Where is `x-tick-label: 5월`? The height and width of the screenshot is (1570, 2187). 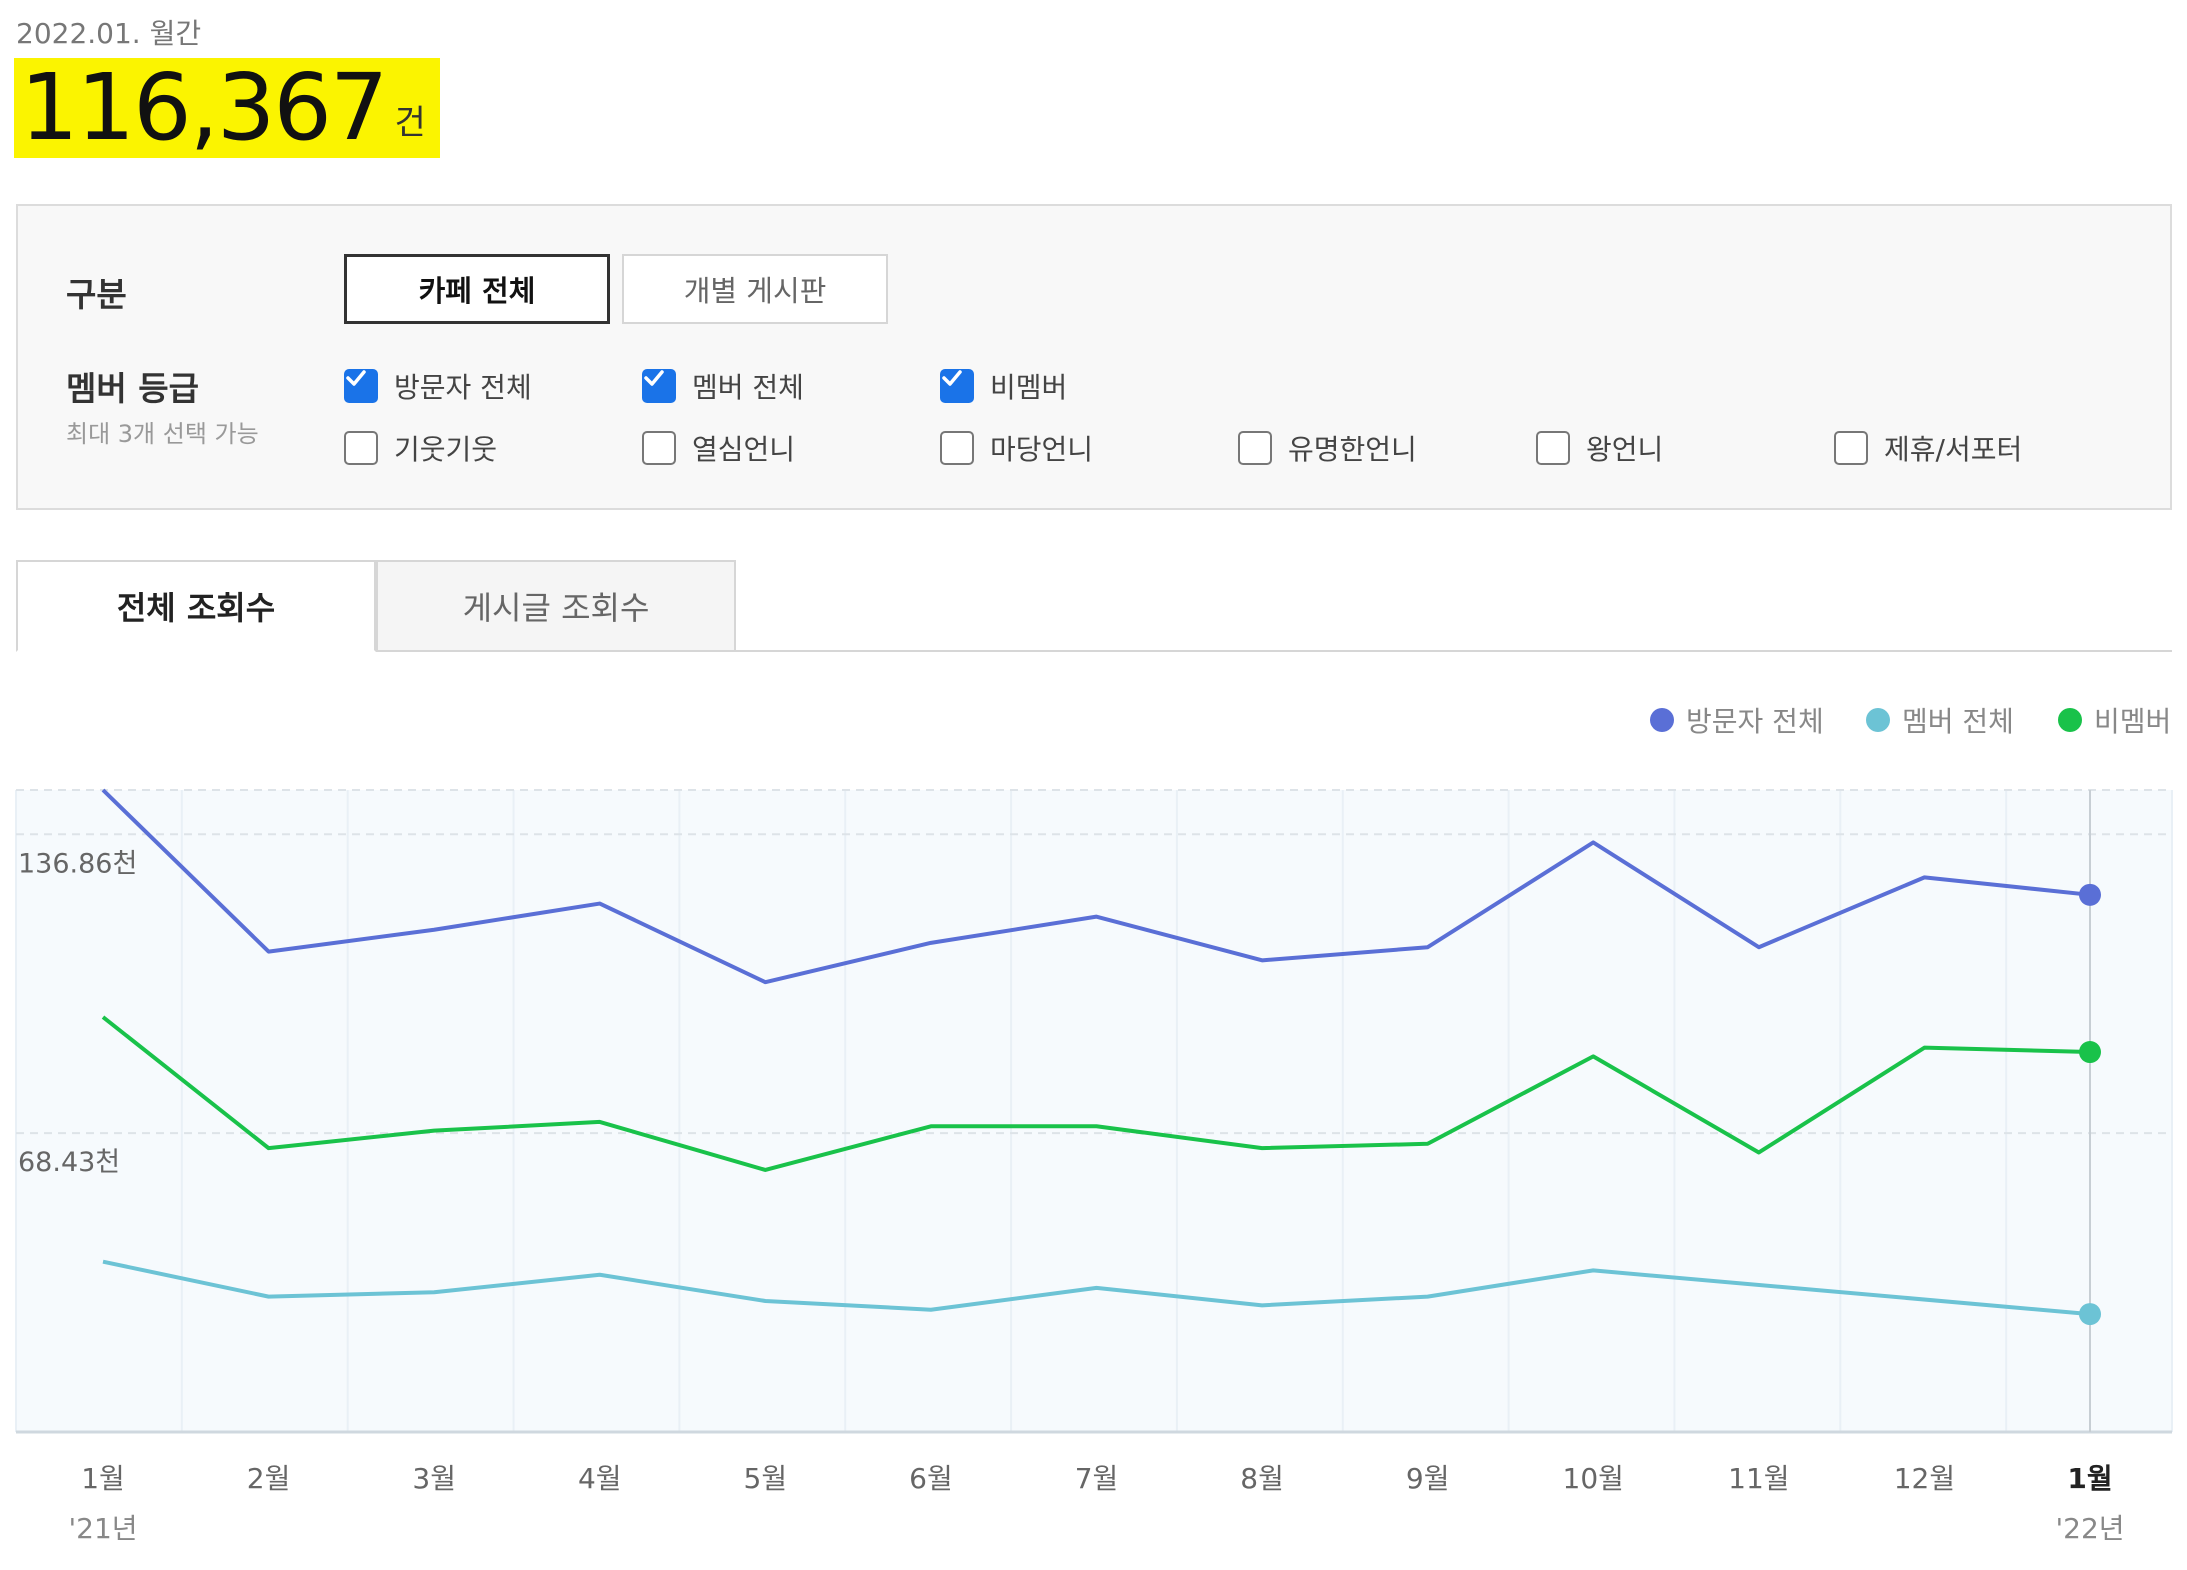
x-tick-label: 5월 is located at coordinates (766, 1478).